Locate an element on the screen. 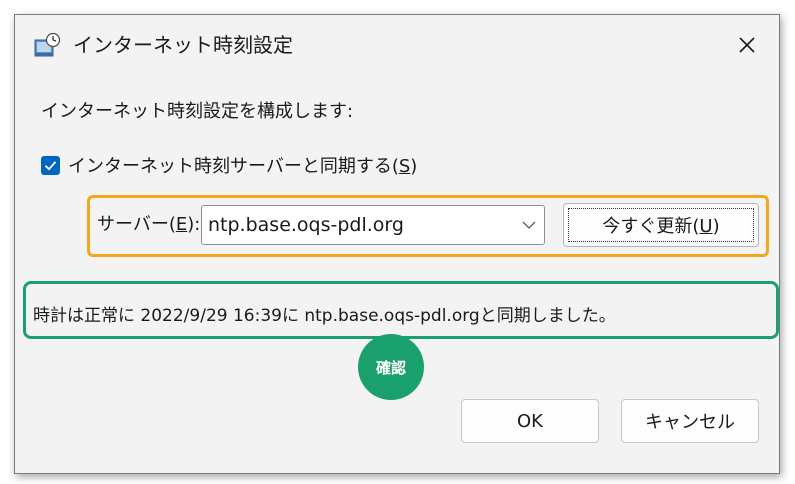 The height and width of the screenshot is (484, 795). checkmark-icon is located at coordinates (50, 165).